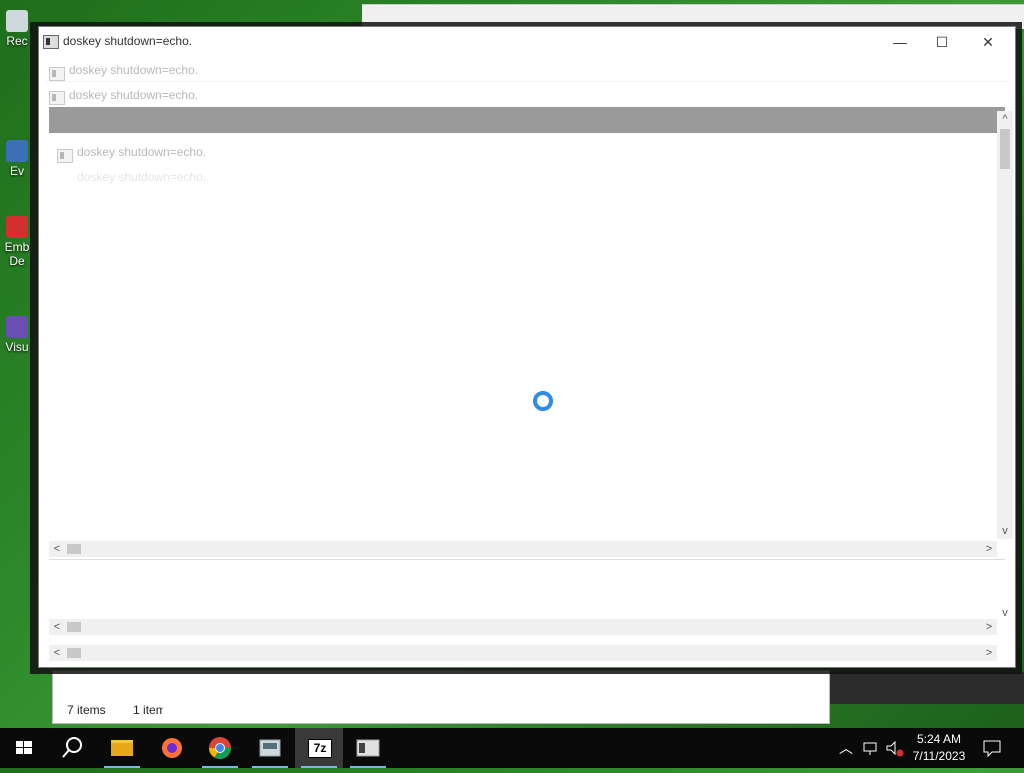  I want to click on desktop-icon-label: Emb, so click(17, 247).